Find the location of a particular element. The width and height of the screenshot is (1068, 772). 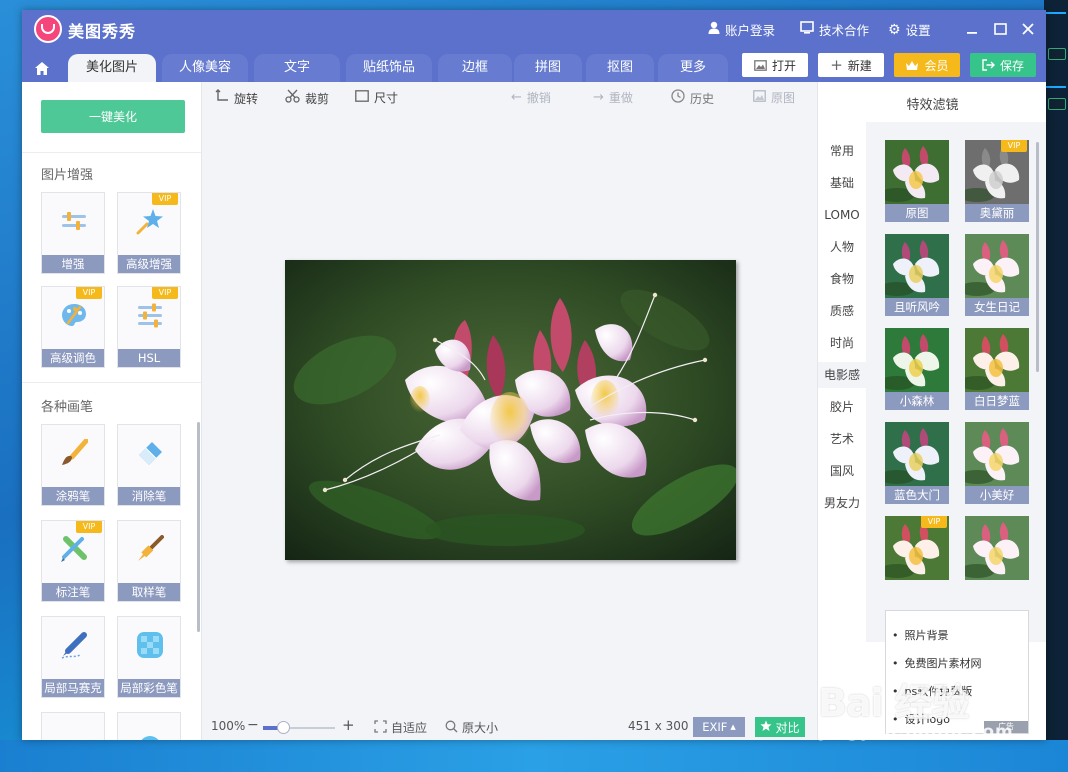

baidu-watermark-url: jingyan.baidu.com is located at coordinates (917, 732).